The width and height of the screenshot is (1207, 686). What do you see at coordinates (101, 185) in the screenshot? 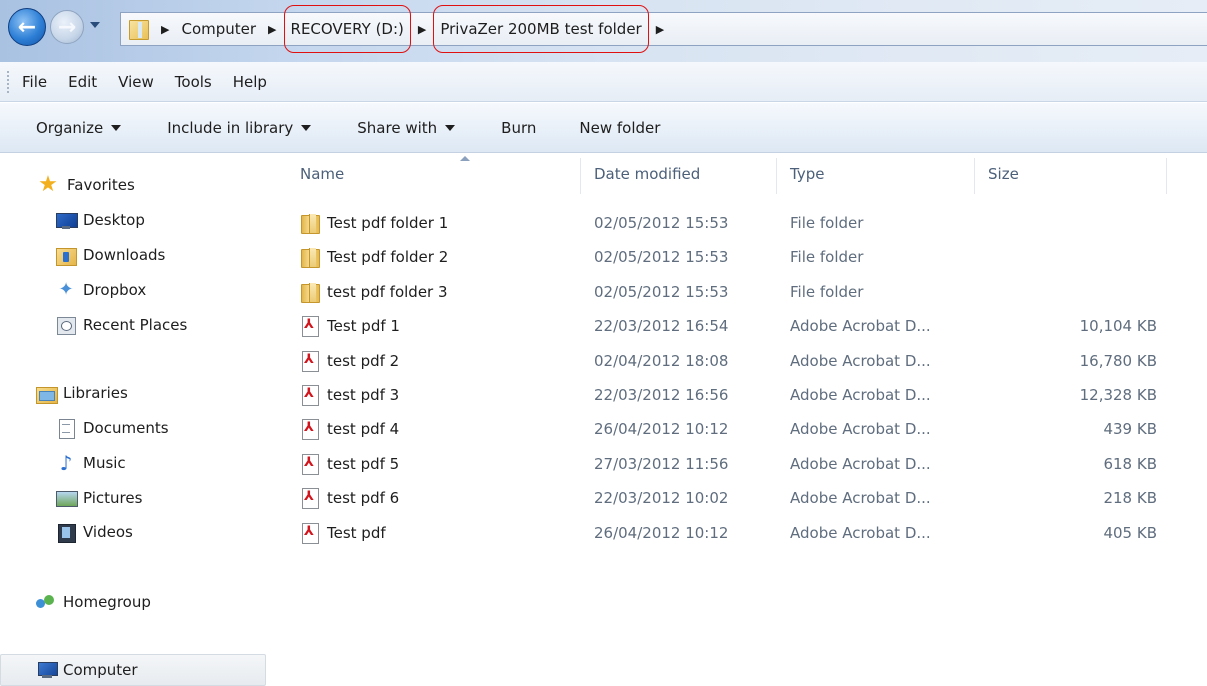
I see `nav-favorites-label: Favorites` at bounding box center [101, 185].